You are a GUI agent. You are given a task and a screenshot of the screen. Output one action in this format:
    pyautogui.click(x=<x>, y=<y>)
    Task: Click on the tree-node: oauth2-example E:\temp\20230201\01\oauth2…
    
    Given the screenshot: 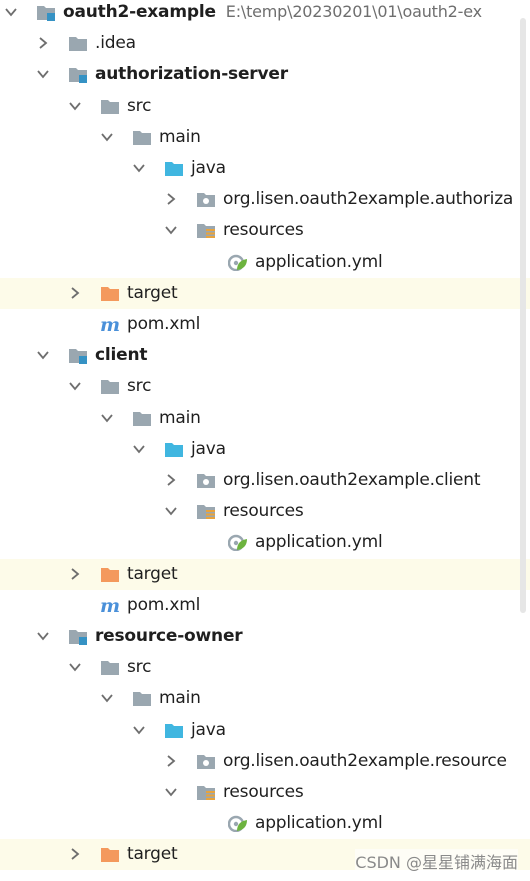 What is the action you would take?
    pyautogui.click(x=265, y=14)
    